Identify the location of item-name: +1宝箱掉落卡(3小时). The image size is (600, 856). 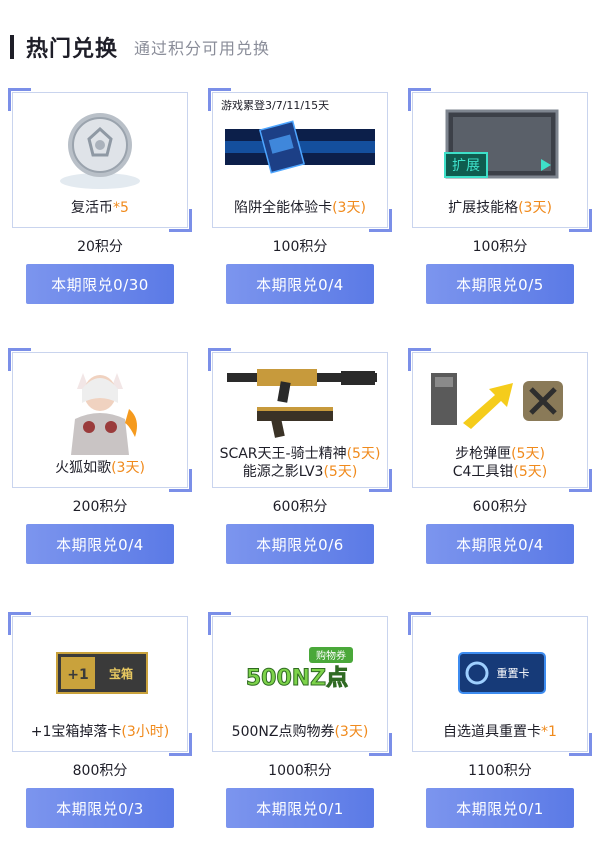
(100, 732).